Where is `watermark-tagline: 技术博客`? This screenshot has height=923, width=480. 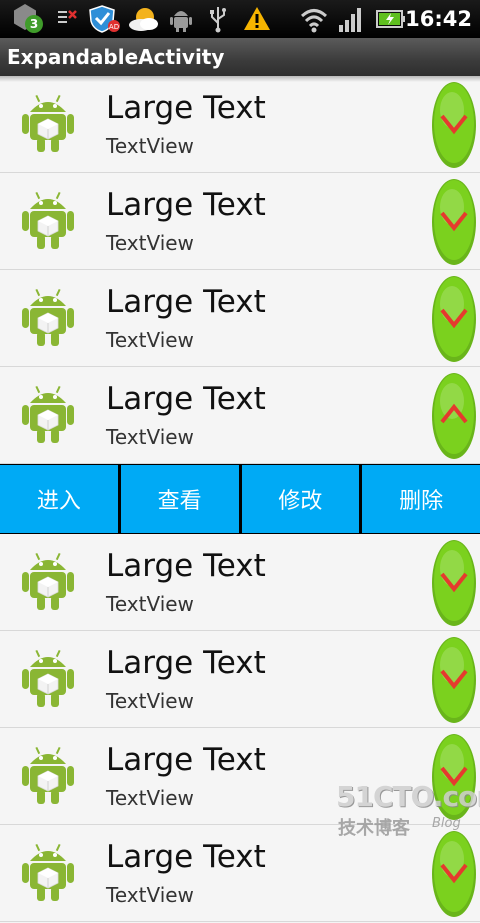 watermark-tagline: 技术博客 is located at coordinates (374, 828).